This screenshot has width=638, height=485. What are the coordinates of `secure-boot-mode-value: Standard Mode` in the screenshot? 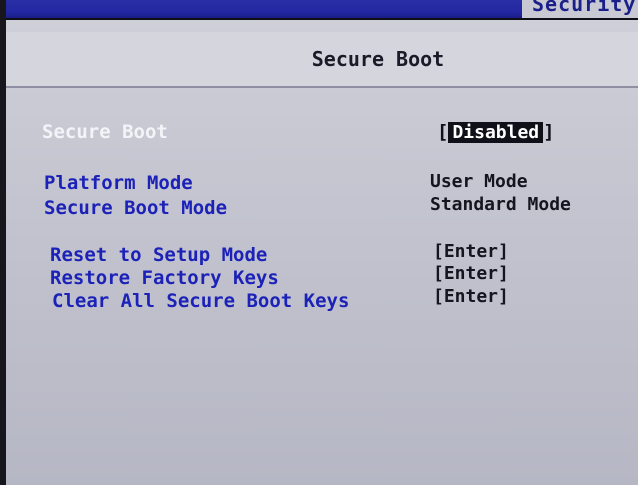 It's located at (500, 205).